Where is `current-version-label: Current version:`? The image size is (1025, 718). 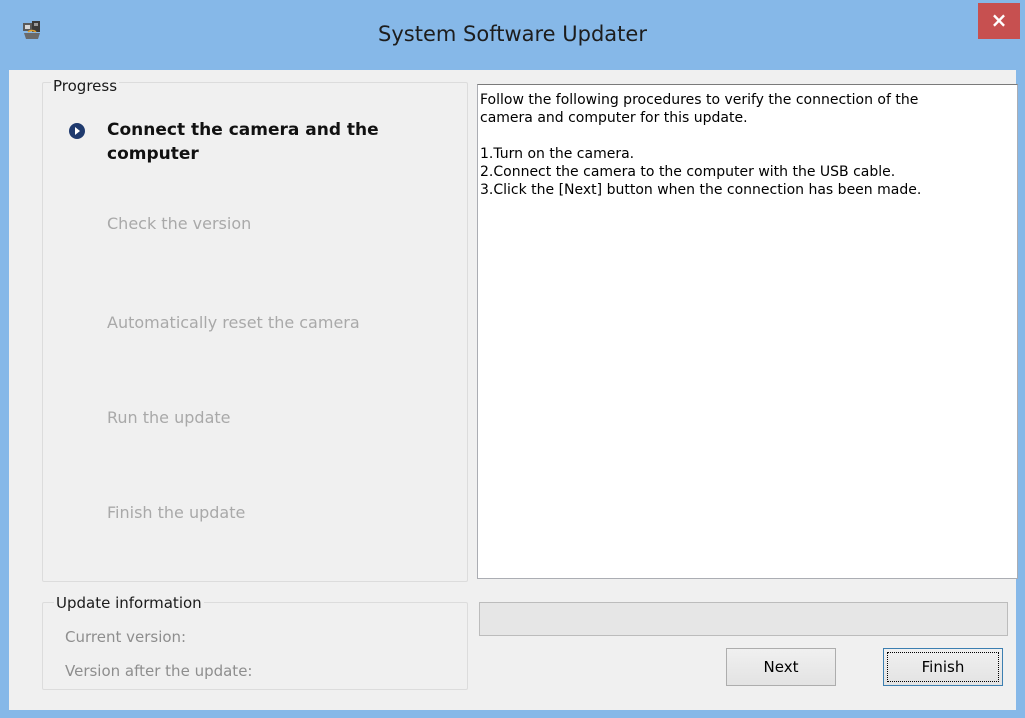 current-version-label: Current version: is located at coordinates (126, 637).